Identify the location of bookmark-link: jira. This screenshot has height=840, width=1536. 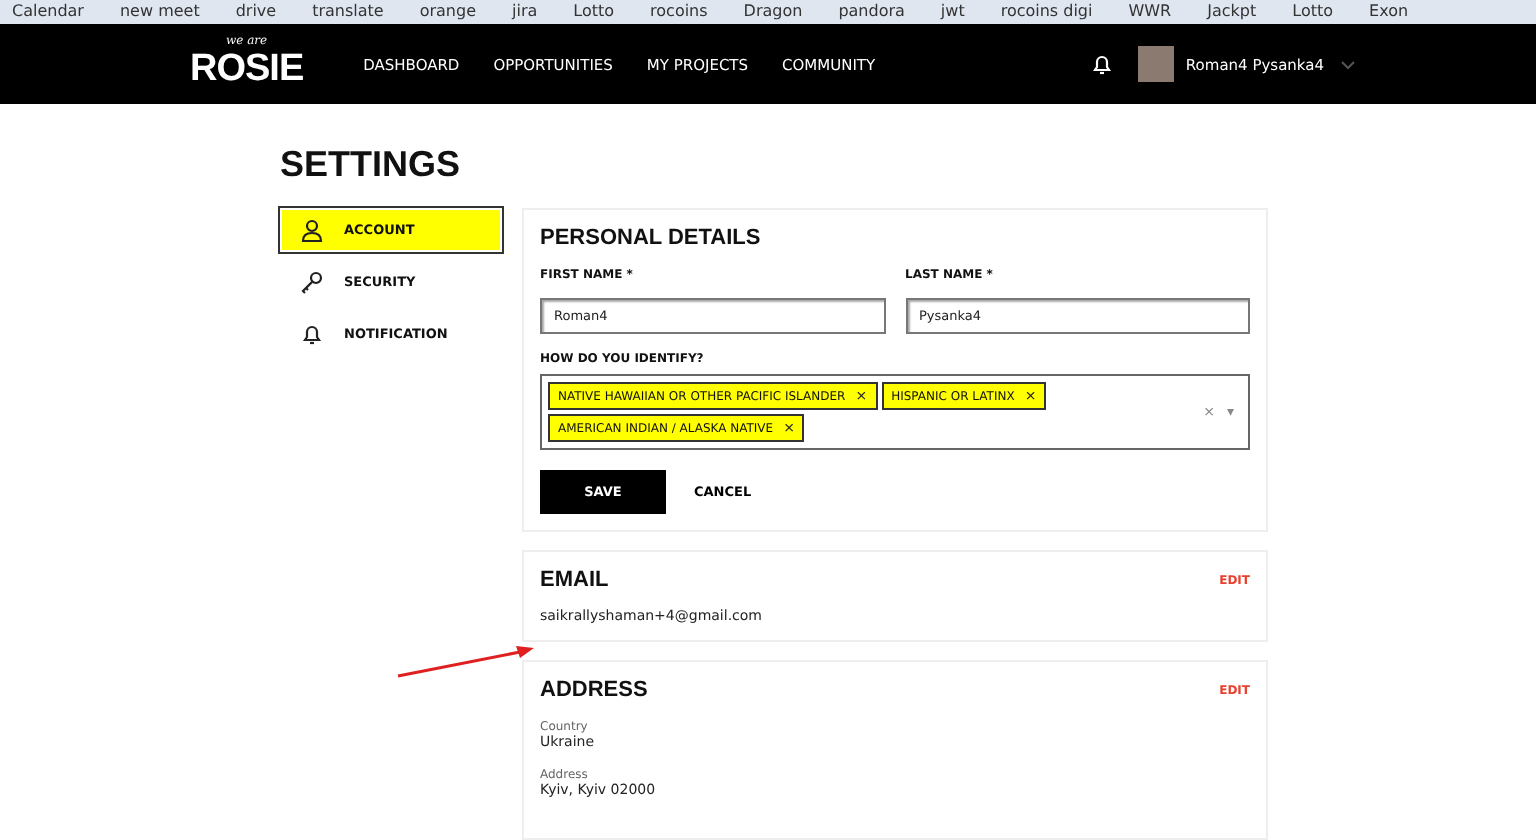
(525, 12).